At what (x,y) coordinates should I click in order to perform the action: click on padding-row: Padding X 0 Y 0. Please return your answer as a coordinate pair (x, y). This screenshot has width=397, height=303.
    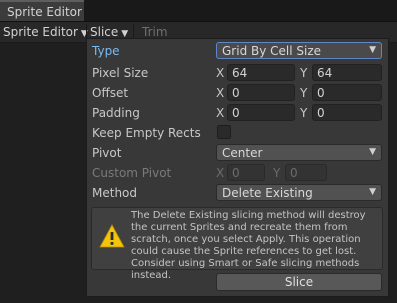
    Looking at the image, I should click on (237, 113).